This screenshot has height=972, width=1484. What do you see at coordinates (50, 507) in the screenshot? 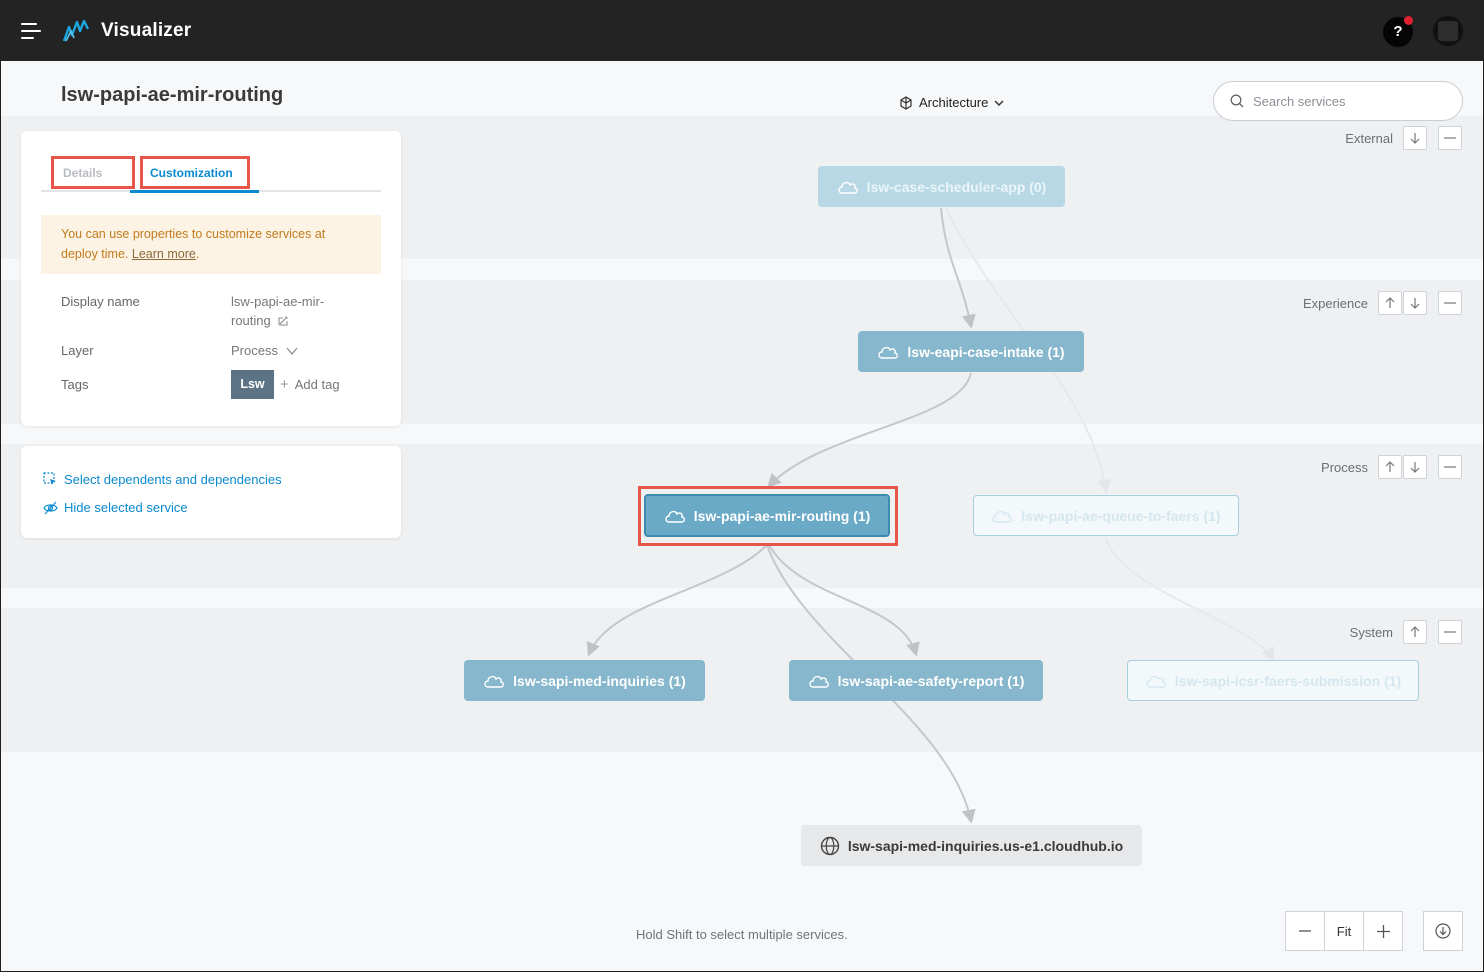
I see `eye-off-icon` at bounding box center [50, 507].